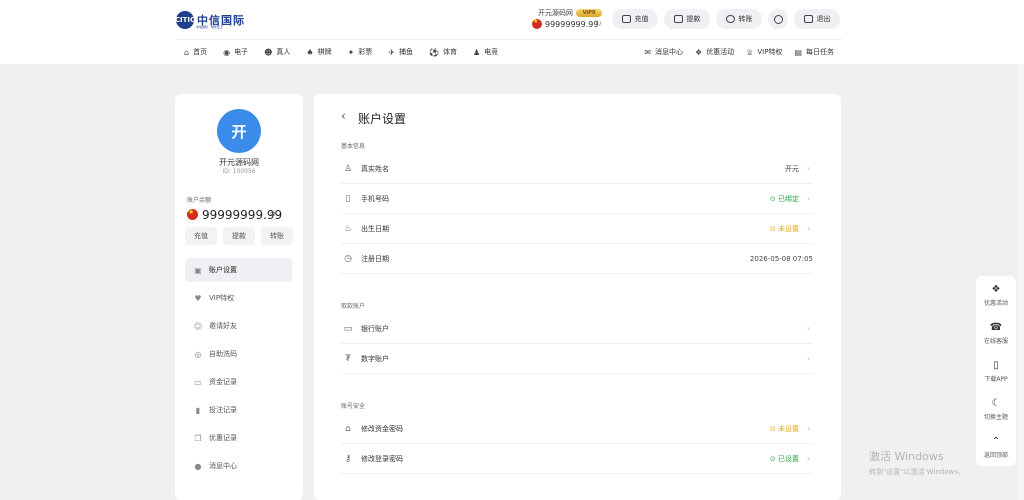 The image size is (1024, 500). What do you see at coordinates (577, 229) in the screenshot?
I see `row-birthday: ♨ 出生日期 ⊙ 未设置 ›` at bounding box center [577, 229].